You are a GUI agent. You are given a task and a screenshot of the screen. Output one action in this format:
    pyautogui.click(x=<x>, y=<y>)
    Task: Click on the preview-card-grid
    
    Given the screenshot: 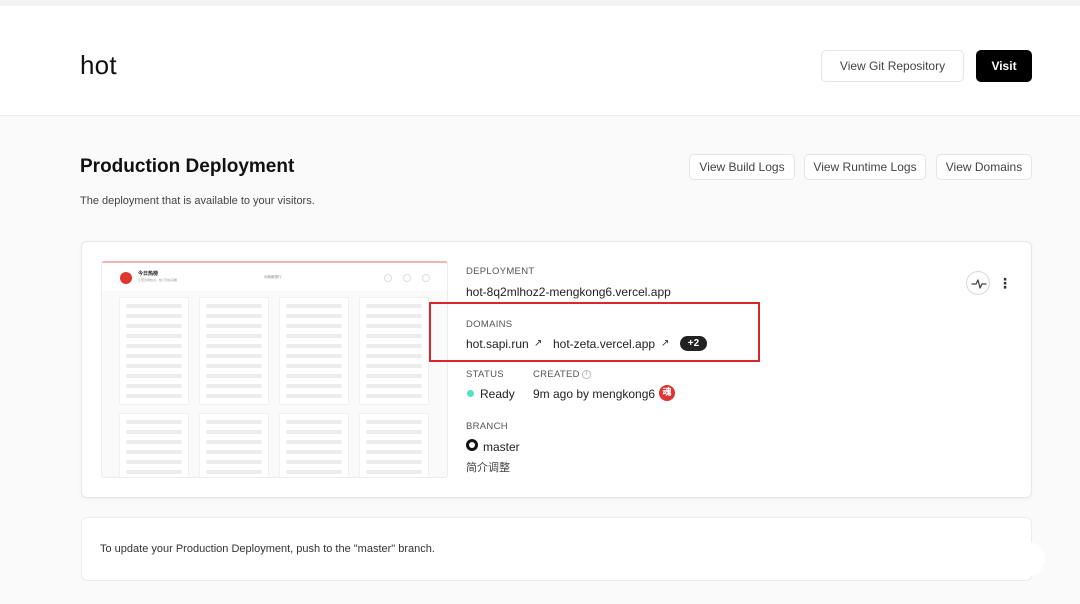 What is the action you would take?
    pyautogui.click(x=276, y=387)
    